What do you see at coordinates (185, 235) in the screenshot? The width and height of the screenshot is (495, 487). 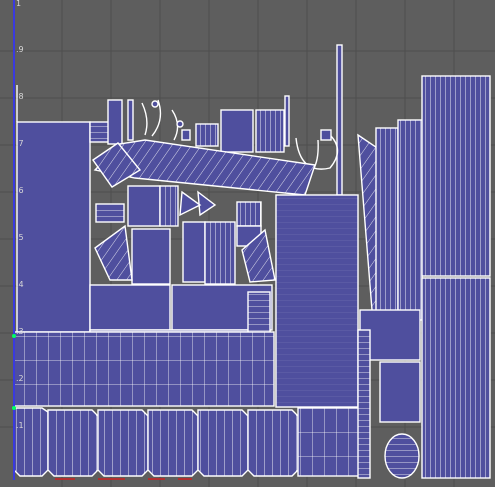 I see `uv-island-middle-cluster` at bounding box center [185, 235].